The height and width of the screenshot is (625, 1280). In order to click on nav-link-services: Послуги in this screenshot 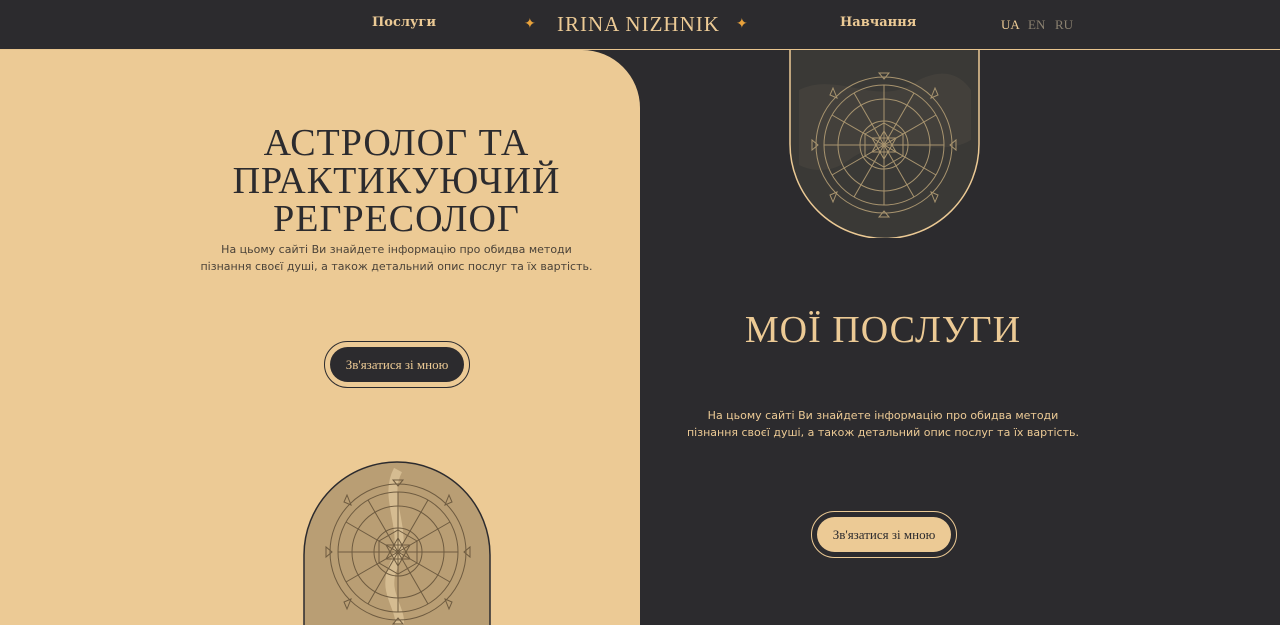, I will do `click(404, 22)`.